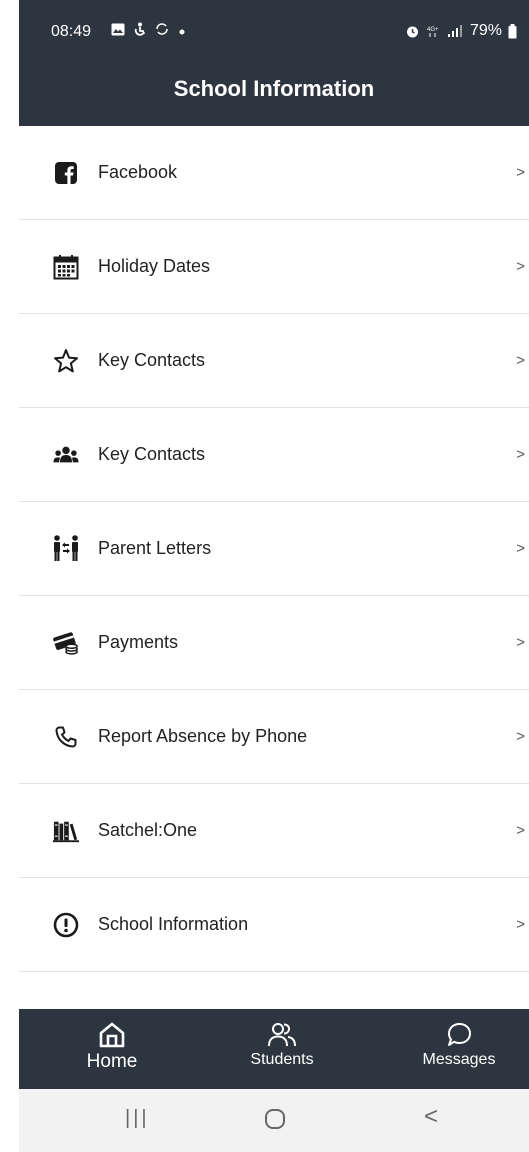 This screenshot has width=529, height=1152. Describe the element at coordinates (66, 831) in the screenshot. I see `books-icon` at that location.